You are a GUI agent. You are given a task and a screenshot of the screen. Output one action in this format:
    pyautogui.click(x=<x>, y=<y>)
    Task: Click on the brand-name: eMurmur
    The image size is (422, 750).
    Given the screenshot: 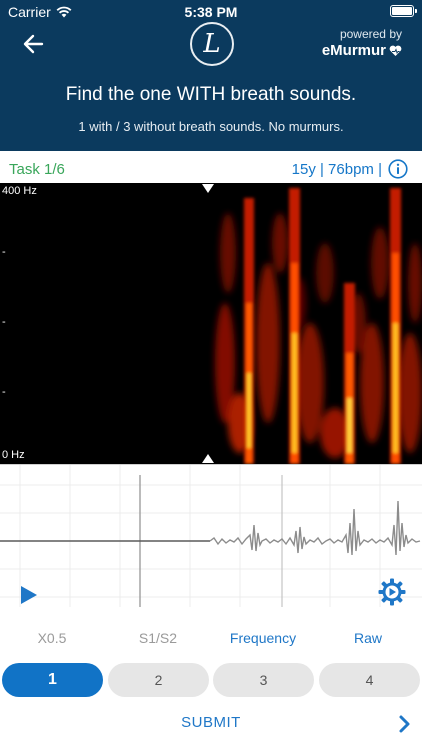 What is the action you would take?
    pyautogui.click(x=353, y=50)
    